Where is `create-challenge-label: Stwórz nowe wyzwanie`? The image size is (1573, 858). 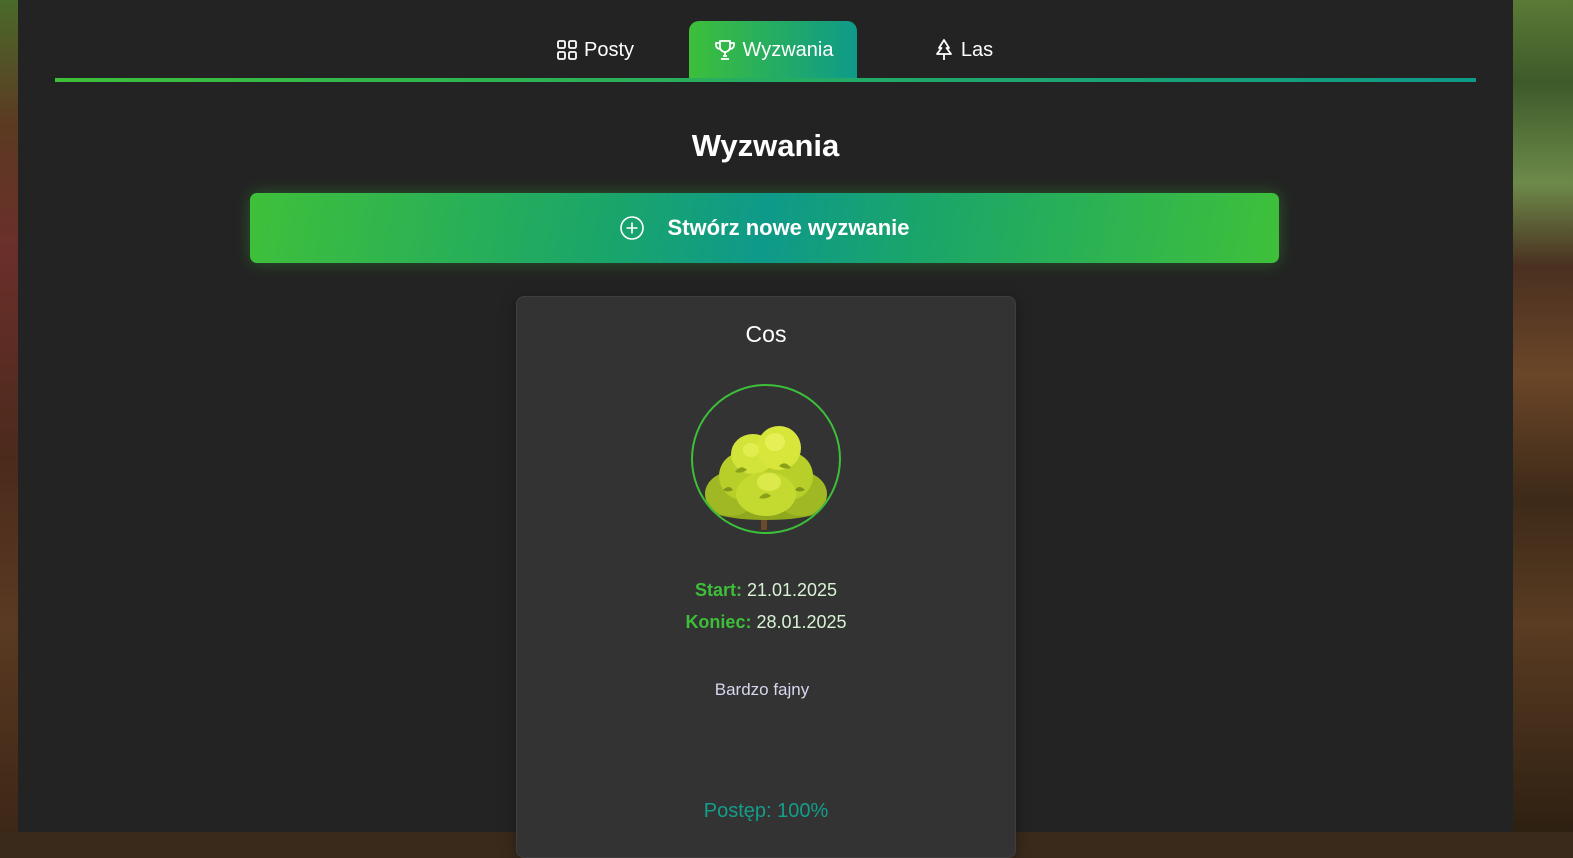
create-challenge-label: Stwórz nowe wyzwanie is located at coordinates (788, 227).